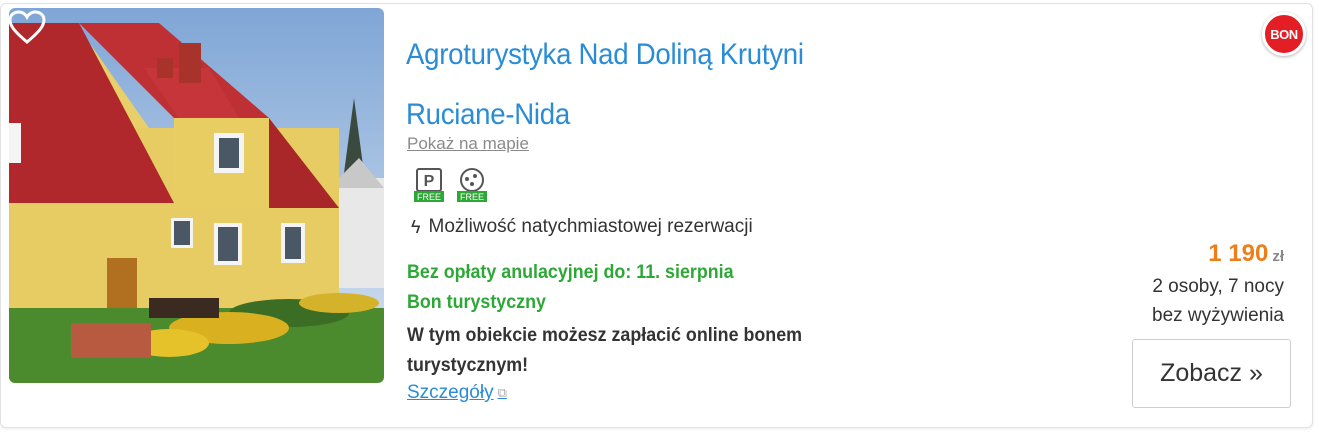 The height and width of the screenshot is (435, 1319). Describe the element at coordinates (682, 115) in the screenshot. I see `property-location: Ruciane-Nida` at that location.